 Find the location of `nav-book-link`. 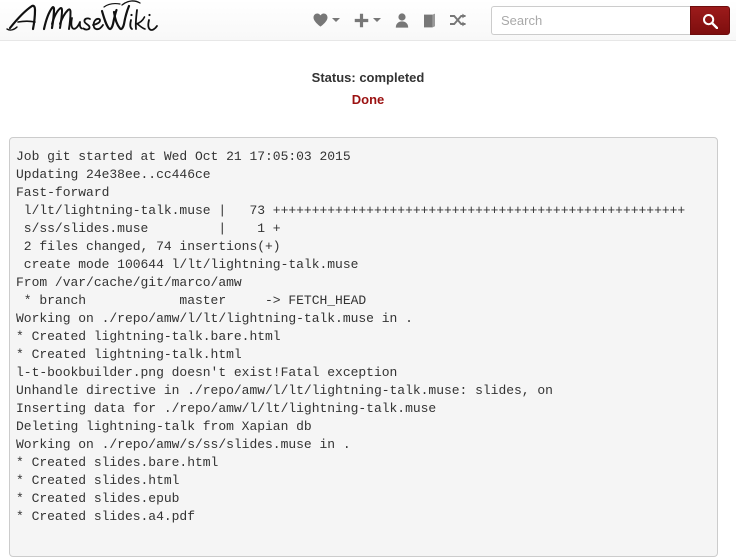

nav-book-link is located at coordinates (429, 20).